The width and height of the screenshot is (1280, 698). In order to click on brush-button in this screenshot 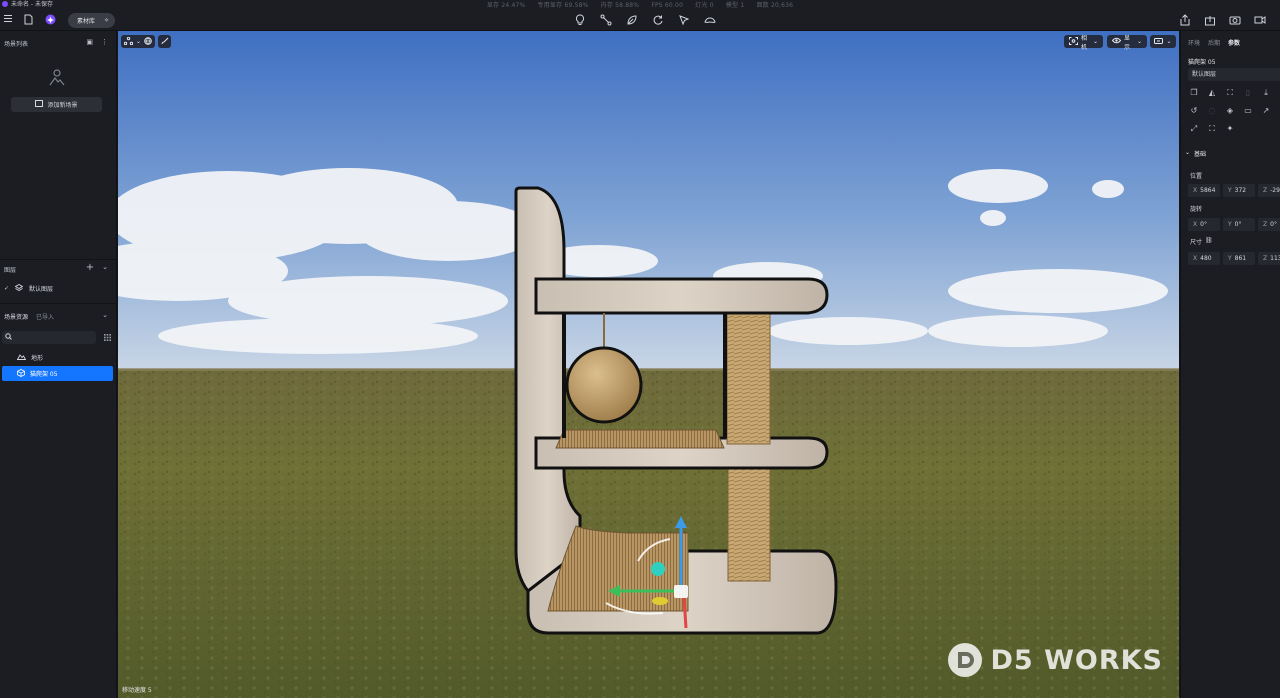, I will do `click(164, 41)`.